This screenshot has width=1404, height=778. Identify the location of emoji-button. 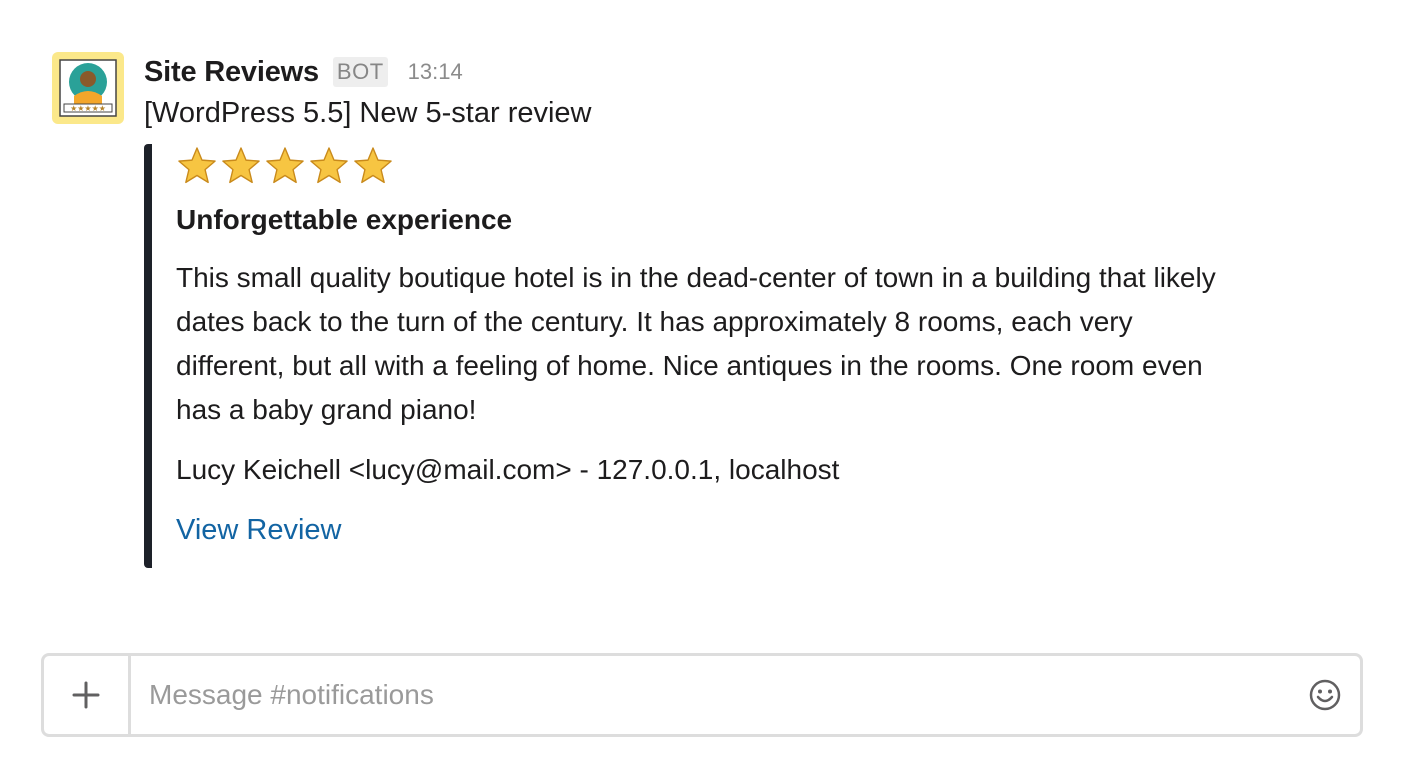
(1325, 695).